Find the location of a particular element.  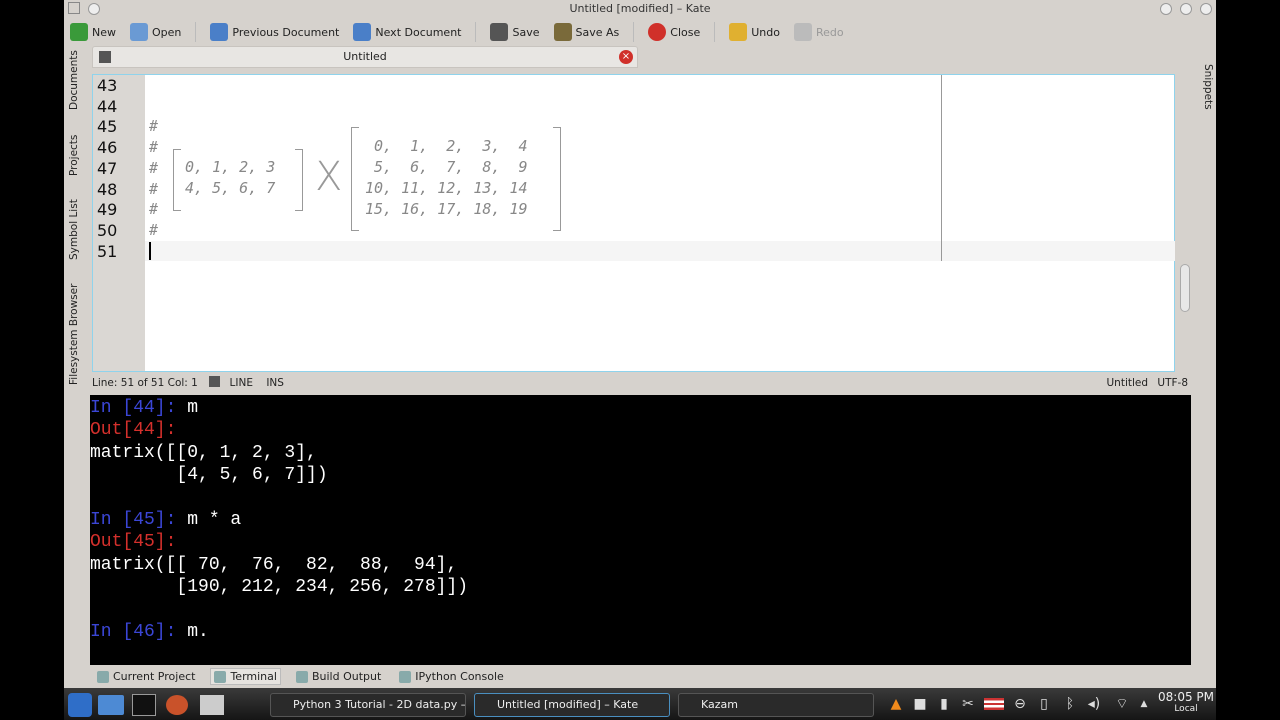

toolbar-label: Open is located at coordinates (167, 32).